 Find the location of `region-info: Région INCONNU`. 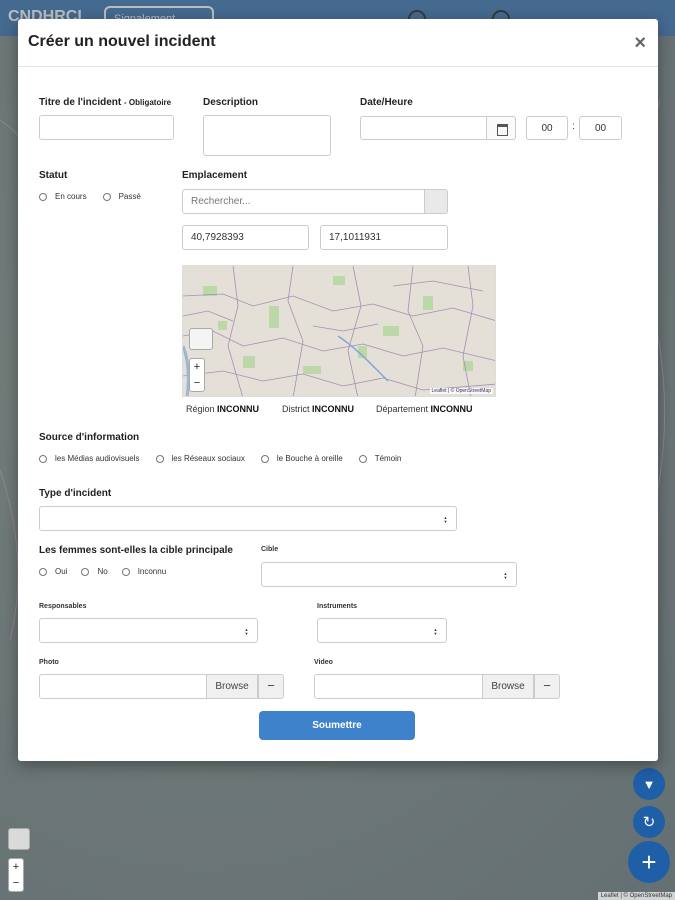

region-info: Région INCONNU is located at coordinates (223, 409).